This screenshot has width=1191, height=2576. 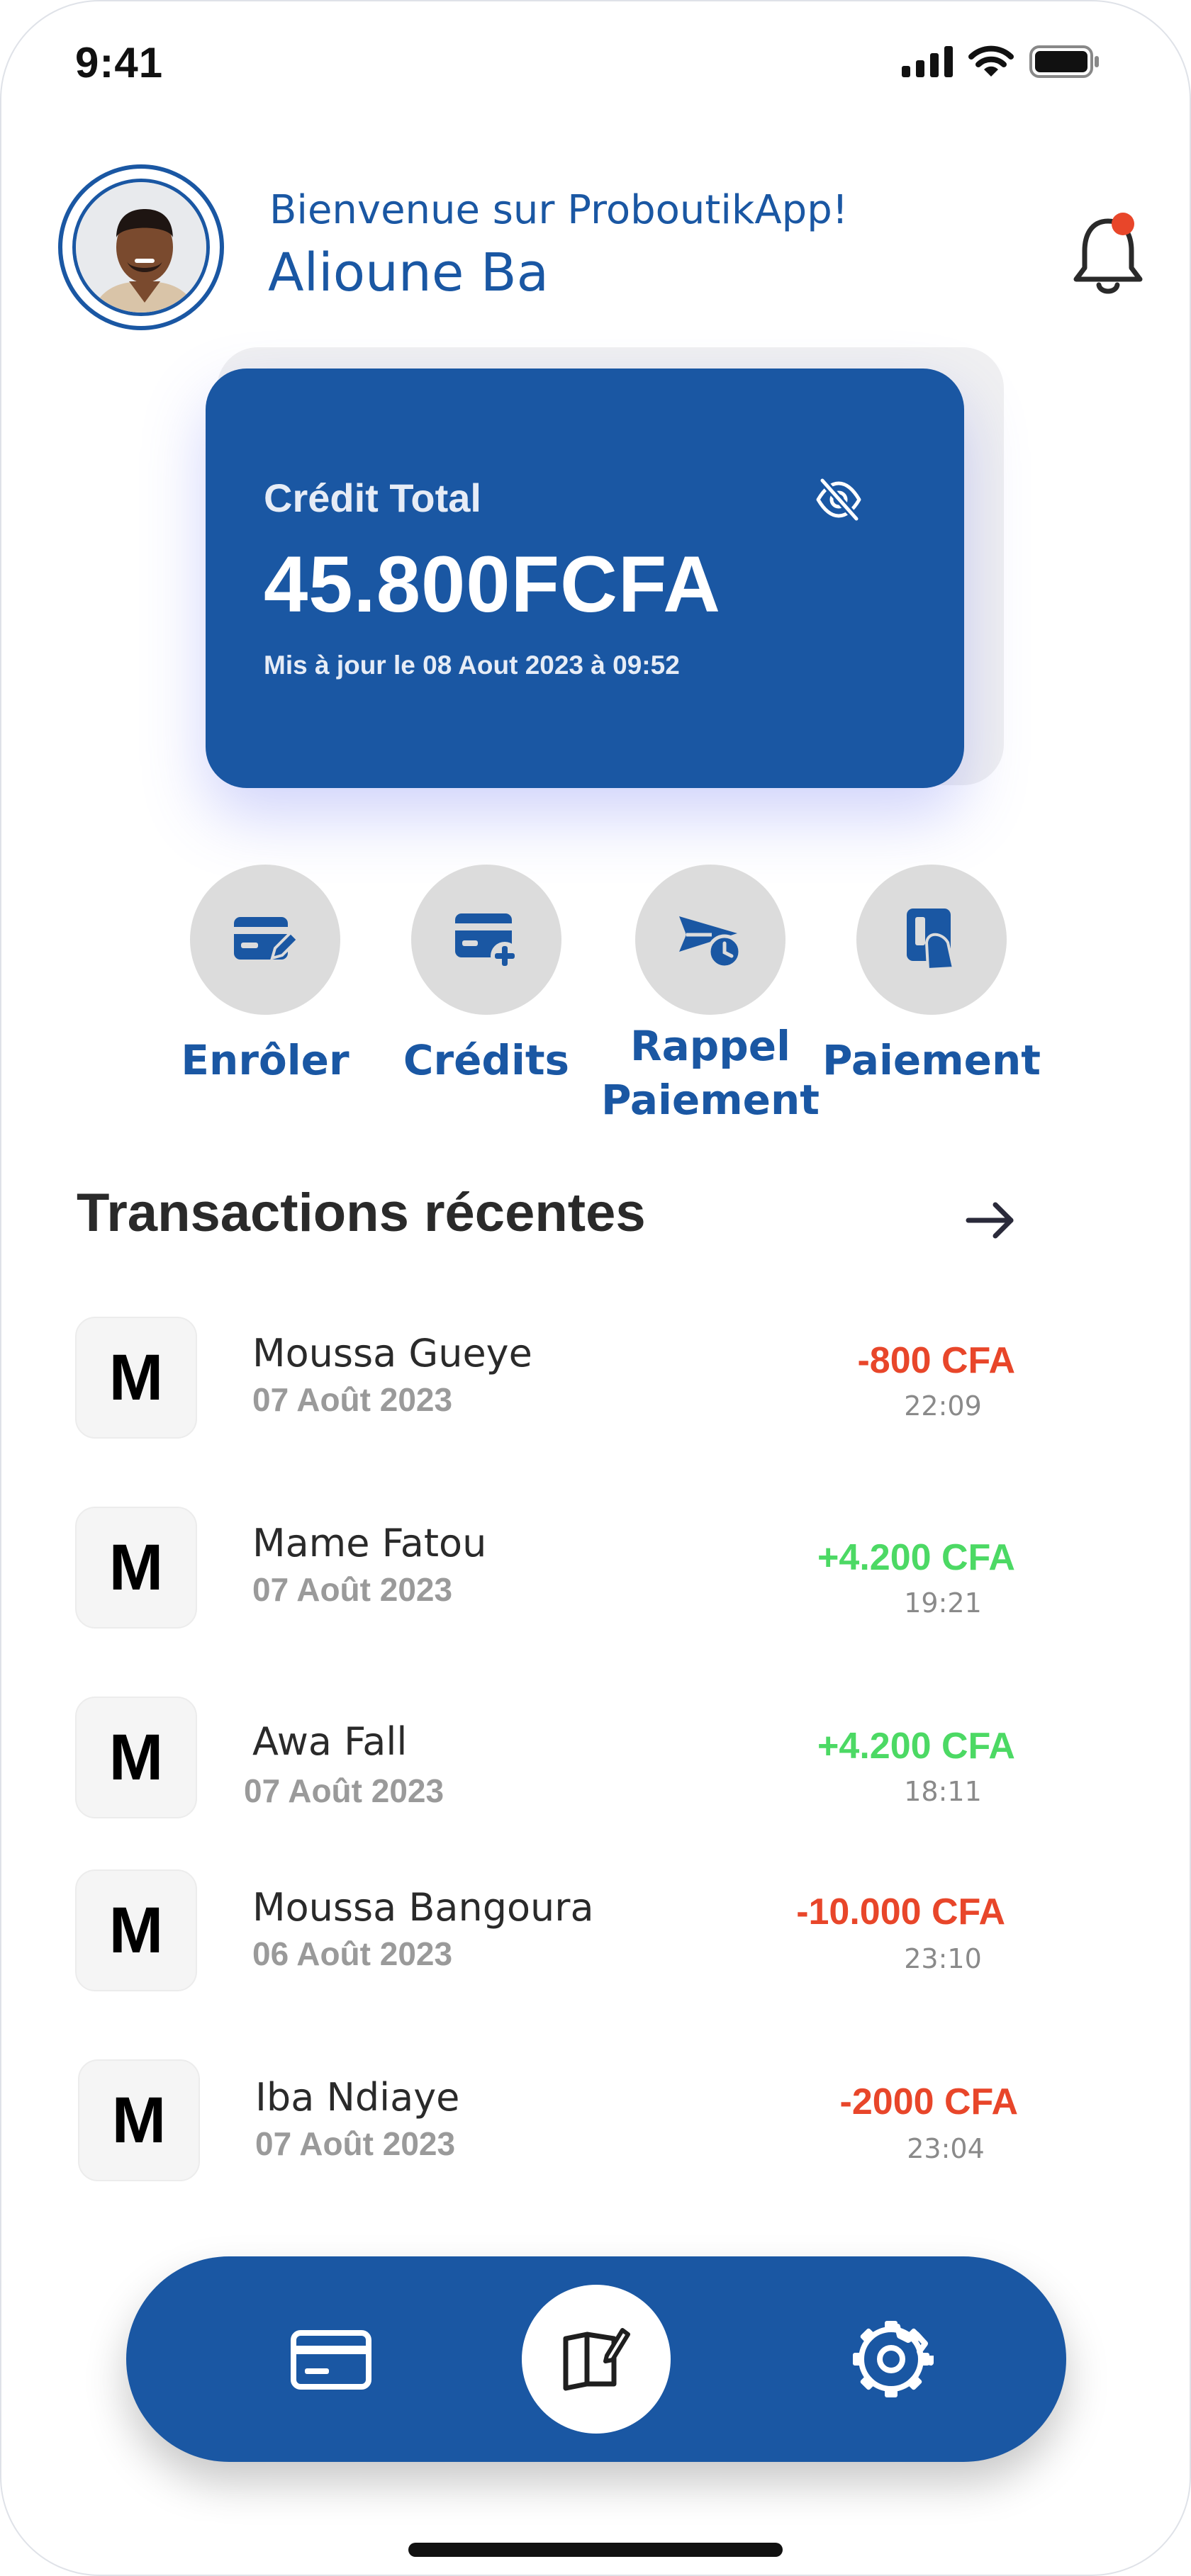 I want to click on nav-center-button, so click(x=596, y=2359).